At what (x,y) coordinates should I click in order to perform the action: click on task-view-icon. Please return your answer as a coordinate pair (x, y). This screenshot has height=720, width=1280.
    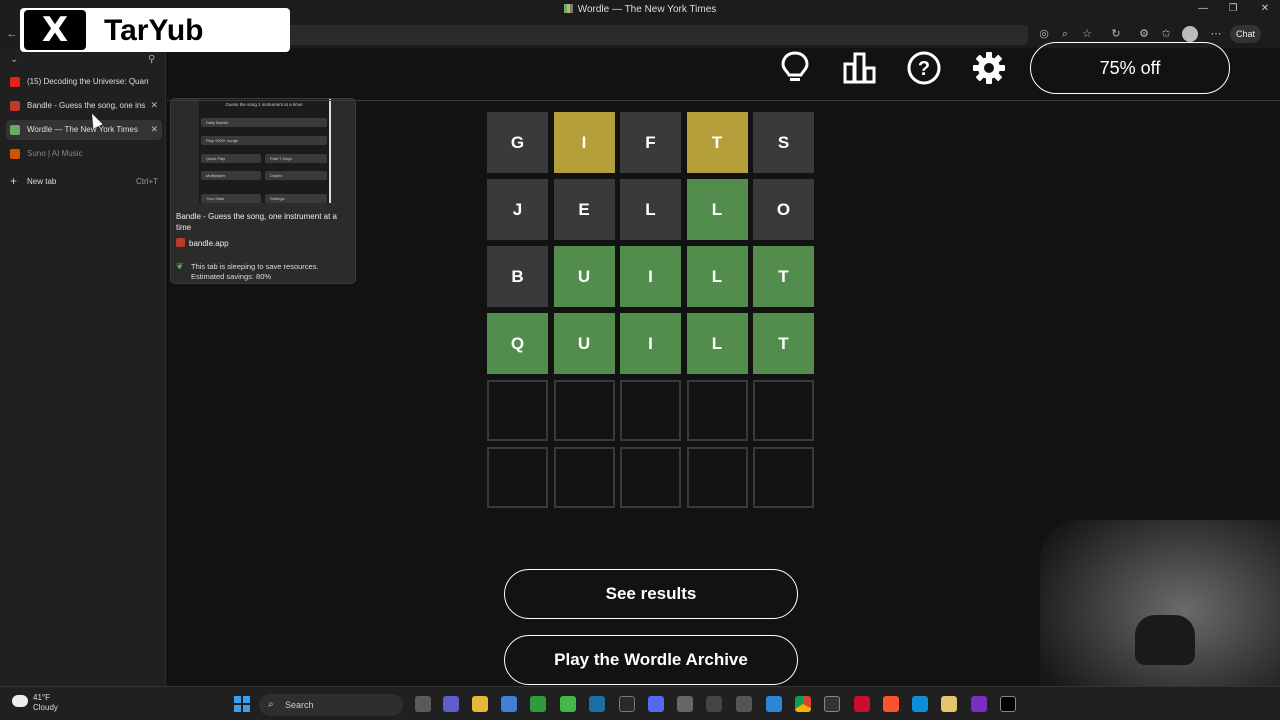
    Looking at the image, I should click on (423, 704).